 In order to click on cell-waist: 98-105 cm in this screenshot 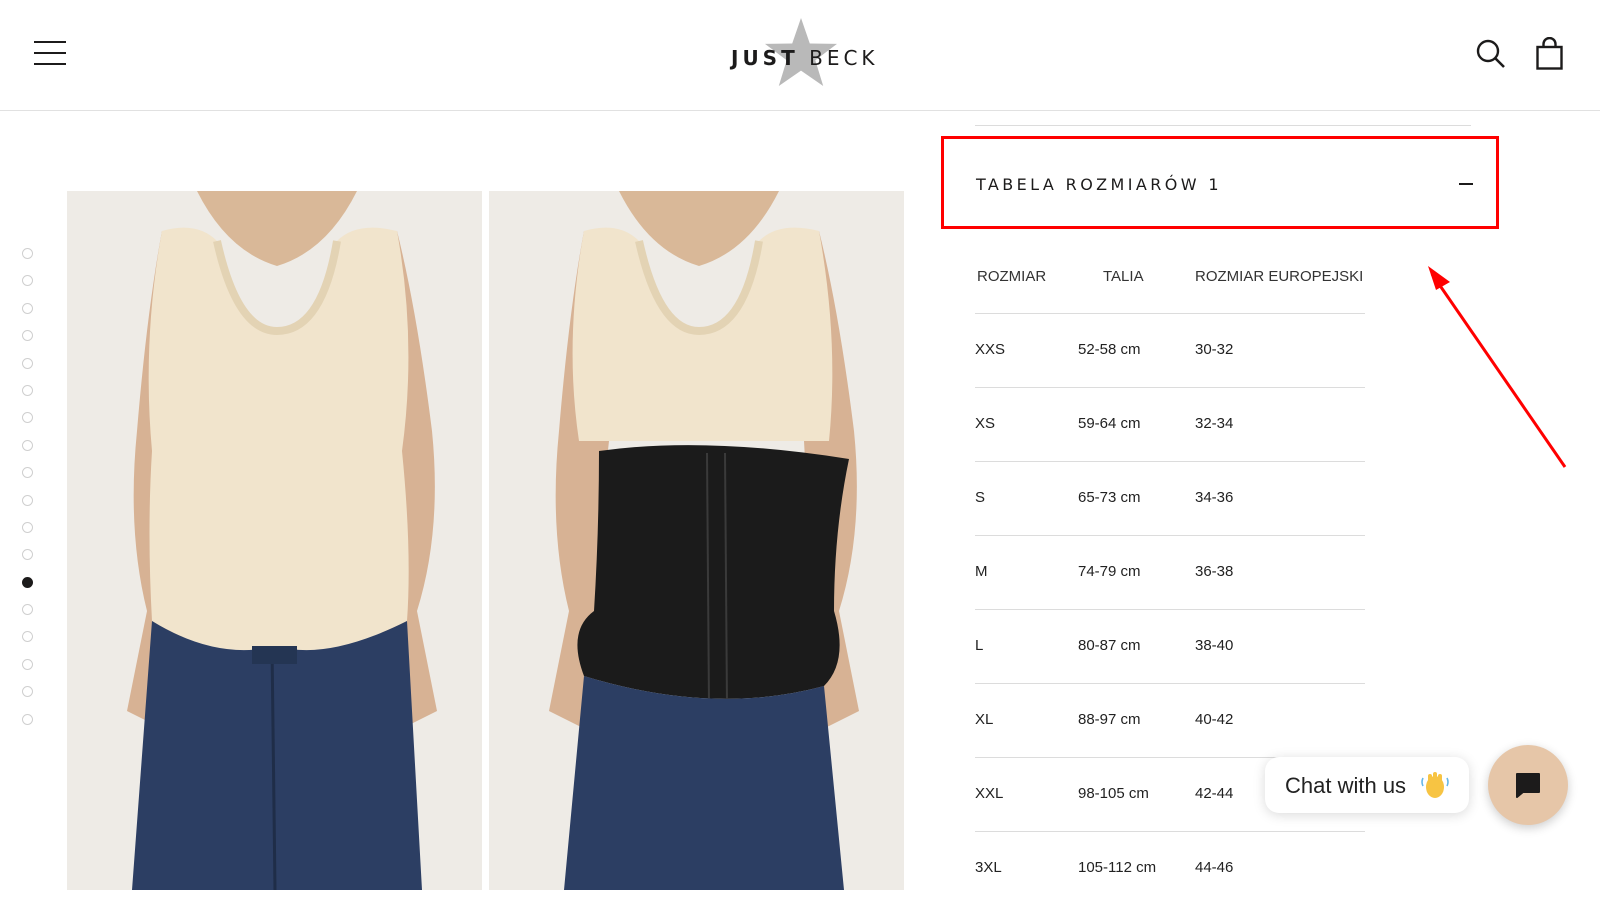, I will do `click(1113, 793)`.